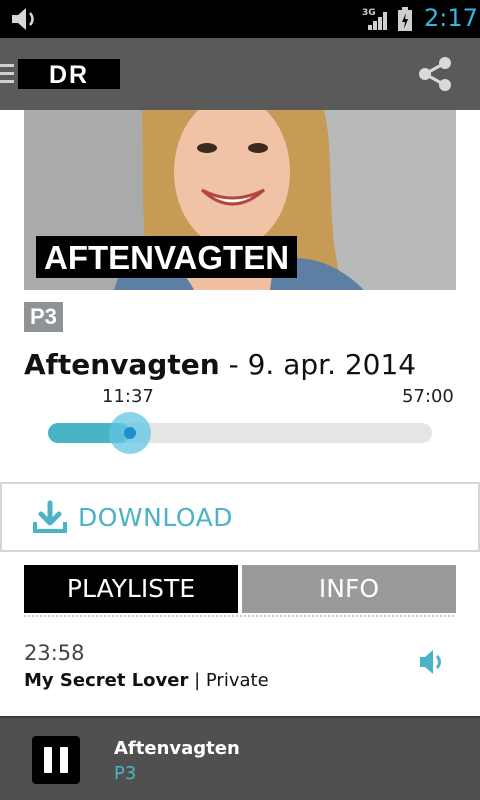 The image size is (480, 800). What do you see at coordinates (435, 74) in the screenshot?
I see `share-icon` at bounding box center [435, 74].